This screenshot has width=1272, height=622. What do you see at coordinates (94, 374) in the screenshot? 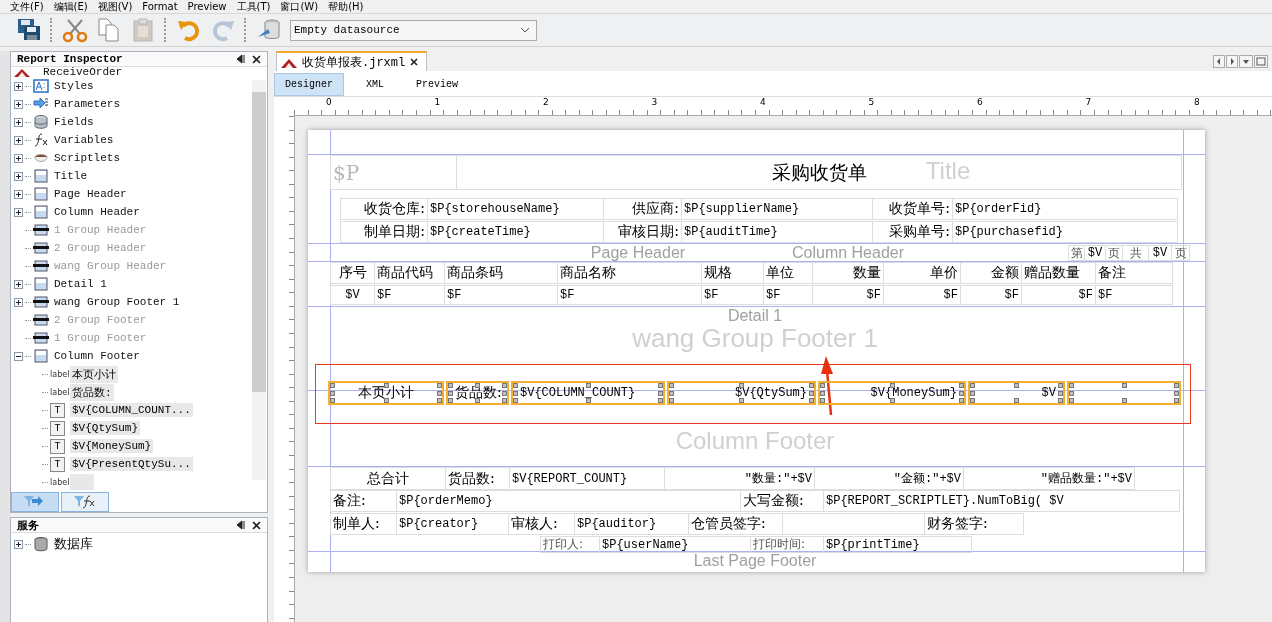
I see `tree-item: 本页小计` at bounding box center [94, 374].